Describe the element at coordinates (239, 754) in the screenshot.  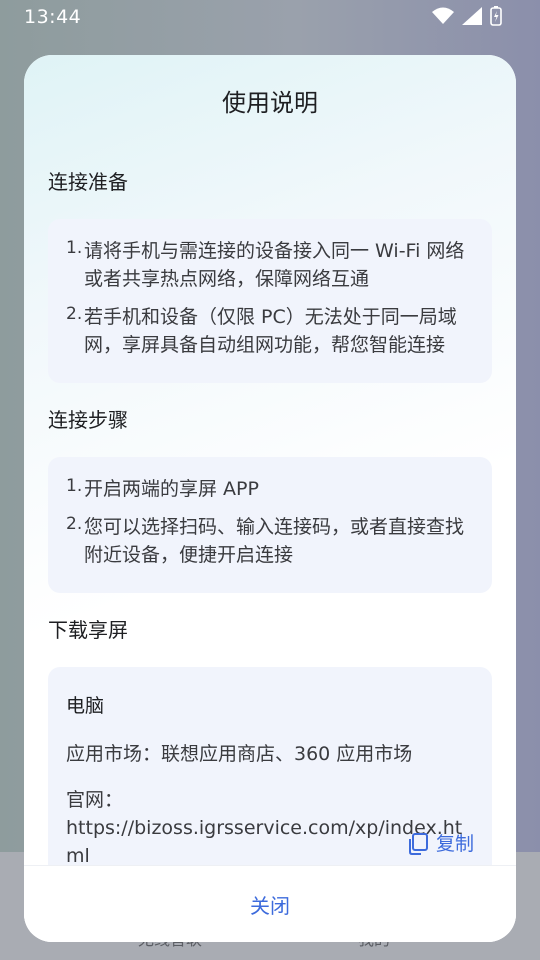
I see `app-market-text: 应用市场：联想应用商店、360 应用市场` at that location.